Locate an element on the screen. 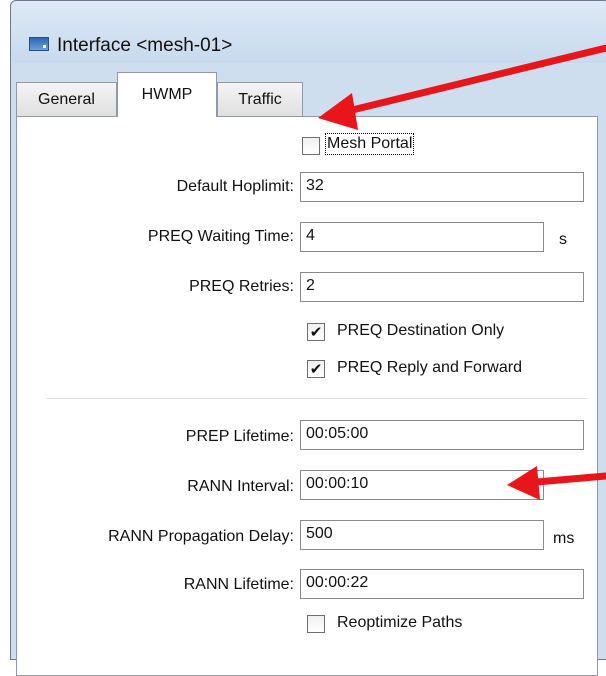 This screenshot has height=676, width=606. rann-lifetime-label: RANN Lifetime: is located at coordinates (238, 584).